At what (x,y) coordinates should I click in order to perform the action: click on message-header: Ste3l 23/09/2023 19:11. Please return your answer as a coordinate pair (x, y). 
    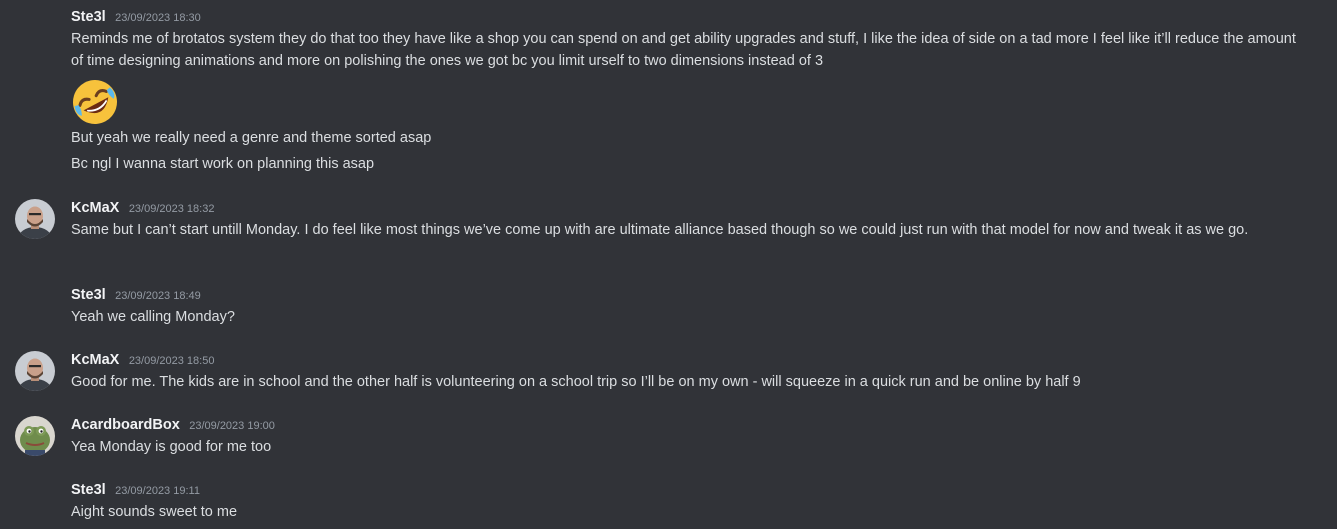
    Looking at the image, I should click on (135, 490).